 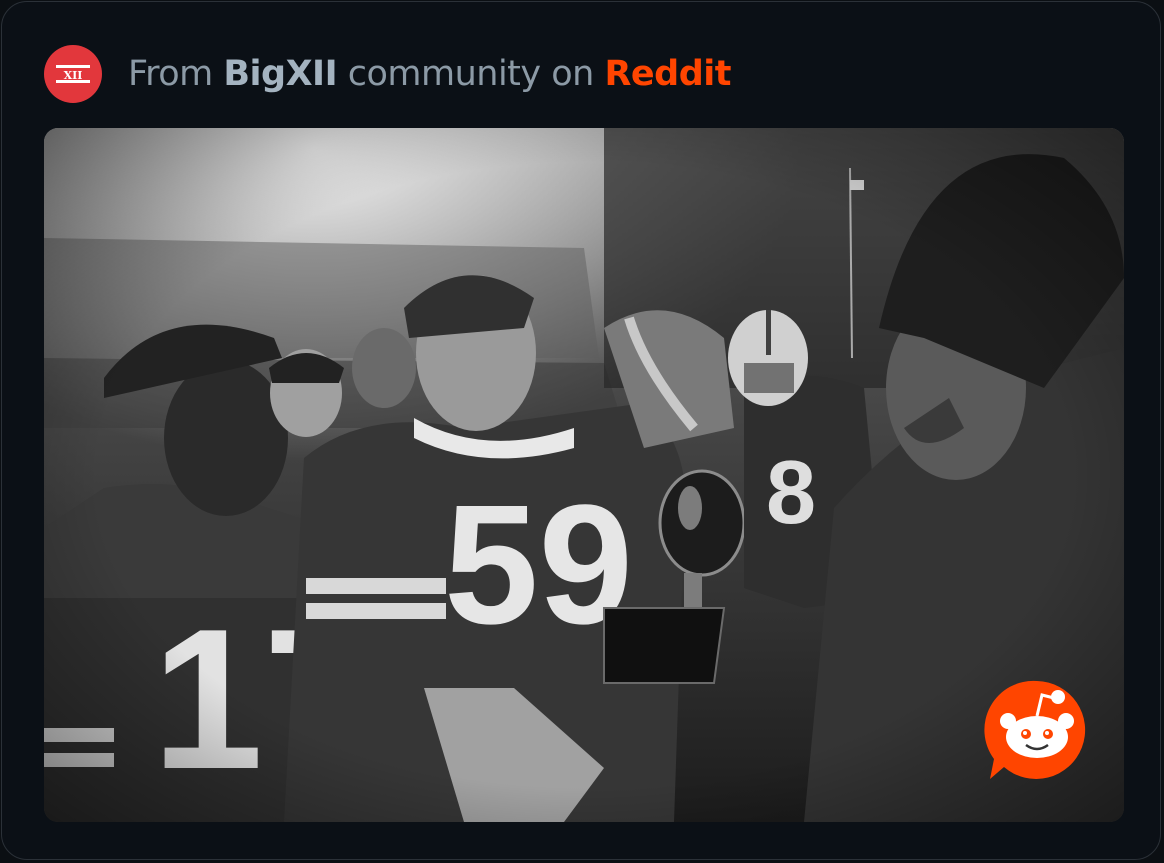 I want to click on attribution-prefix: From, so click(x=176, y=74).